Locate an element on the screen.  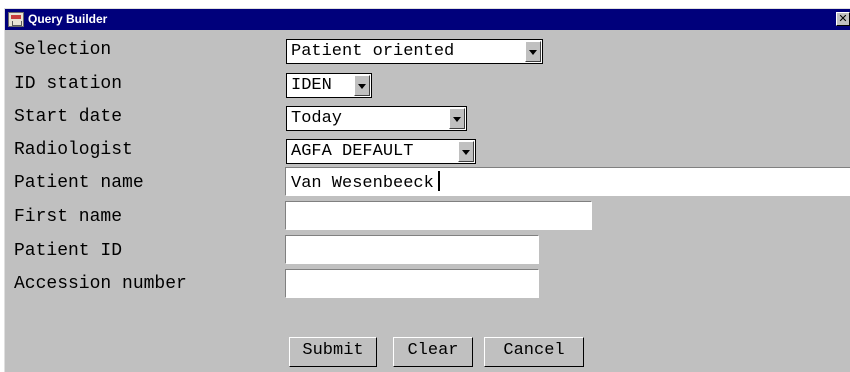
radiologist-dropdown: AGFA DEFAULT is located at coordinates (381, 151).